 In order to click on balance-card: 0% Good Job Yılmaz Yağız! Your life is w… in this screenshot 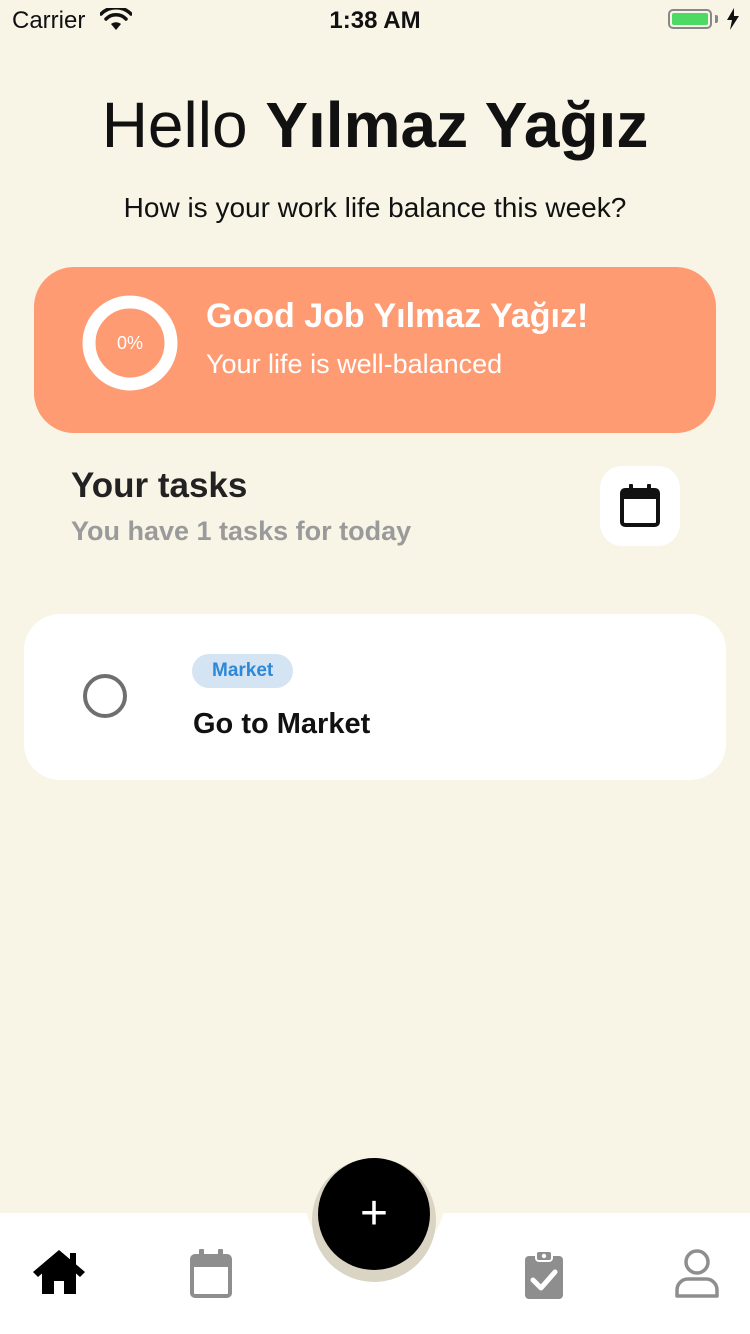, I will do `click(375, 350)`.